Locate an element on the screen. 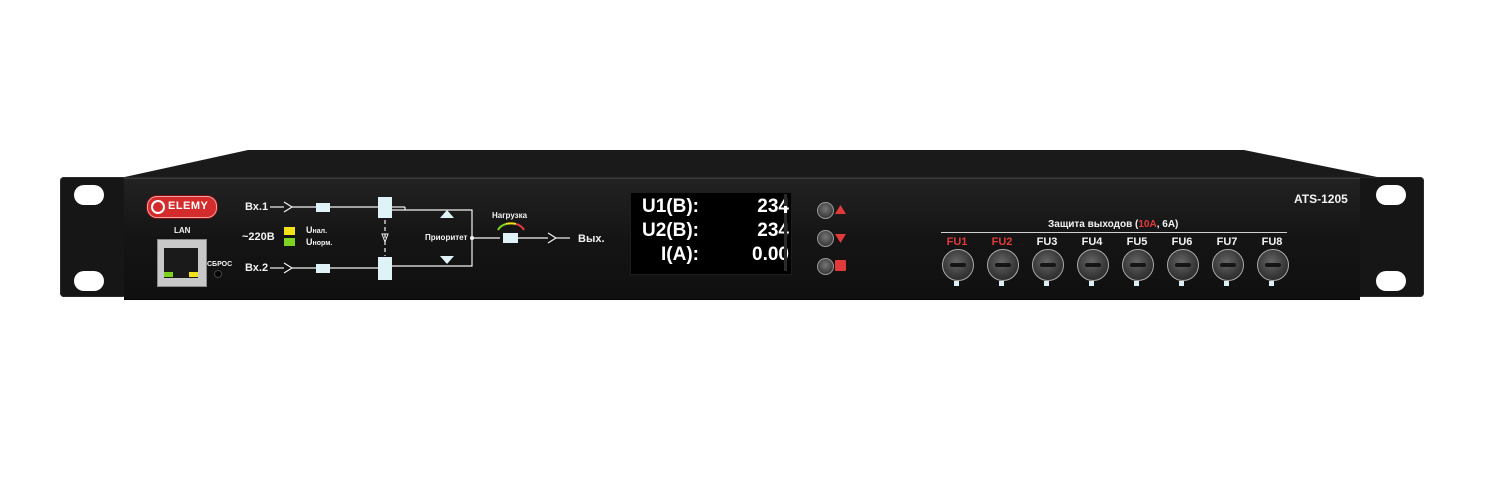 This screenshot has width=1500, height=500. u2-label: U2(В): is located at coordinates (670, 230).